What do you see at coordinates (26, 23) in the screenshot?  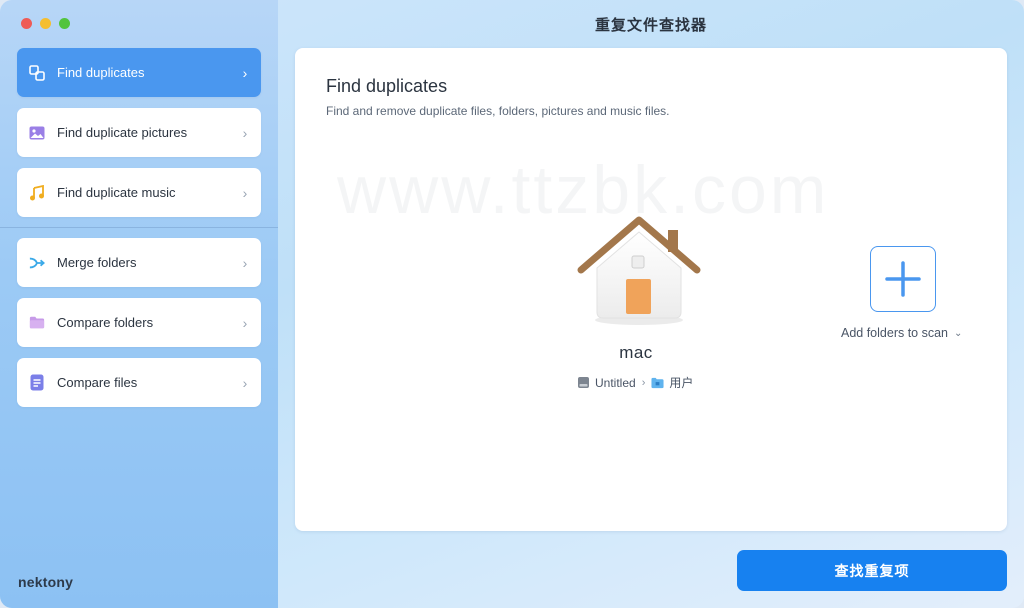 I see `close-window-button` at bounding box center [26, 23].